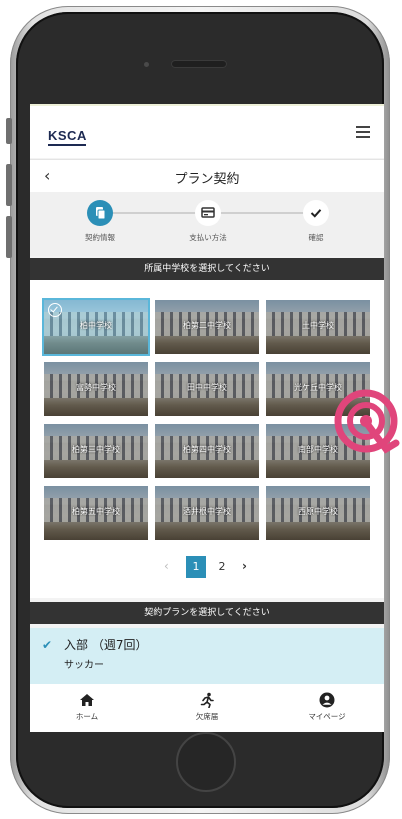 Image resolution: width=402 pixels, height=819 pixels. What do you see at coordinates (207, 613) in the screenshot?
I see `plan-section-heading: 契約プランを選択してください` at bounding box center [207, 613].